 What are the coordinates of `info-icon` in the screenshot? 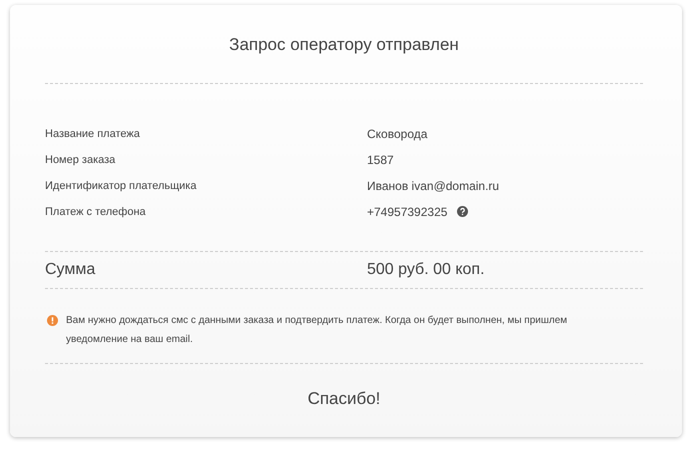 It's located at (52, 320).